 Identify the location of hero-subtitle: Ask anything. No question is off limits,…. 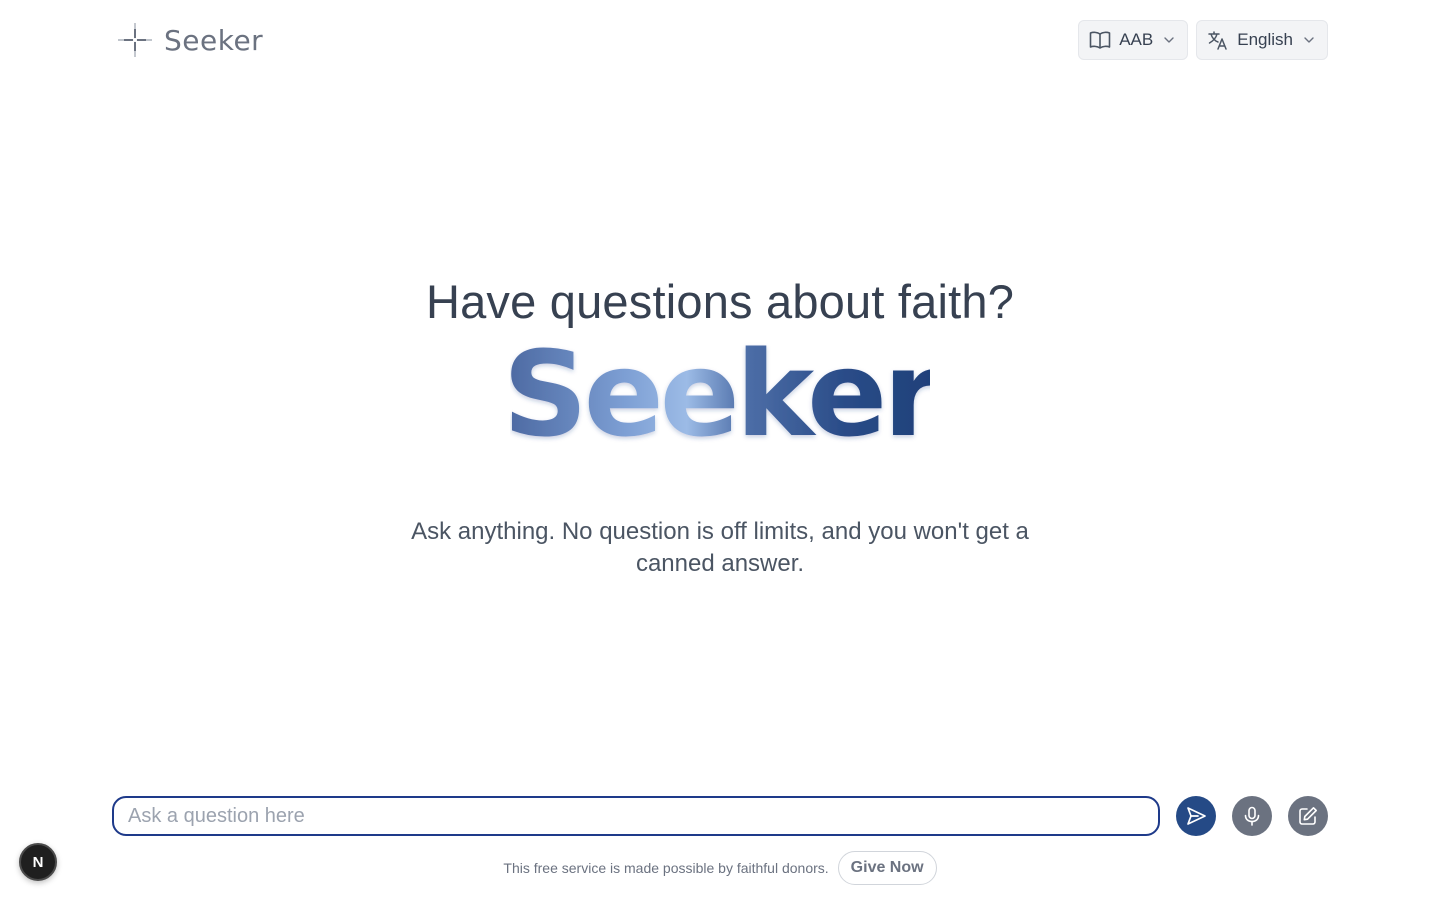
(720, 547).